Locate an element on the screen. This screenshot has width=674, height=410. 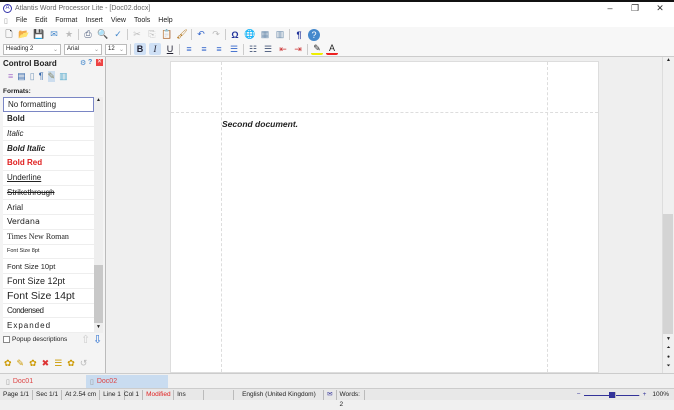
format-item: Bold Italic is located at coordinates (48, 148).